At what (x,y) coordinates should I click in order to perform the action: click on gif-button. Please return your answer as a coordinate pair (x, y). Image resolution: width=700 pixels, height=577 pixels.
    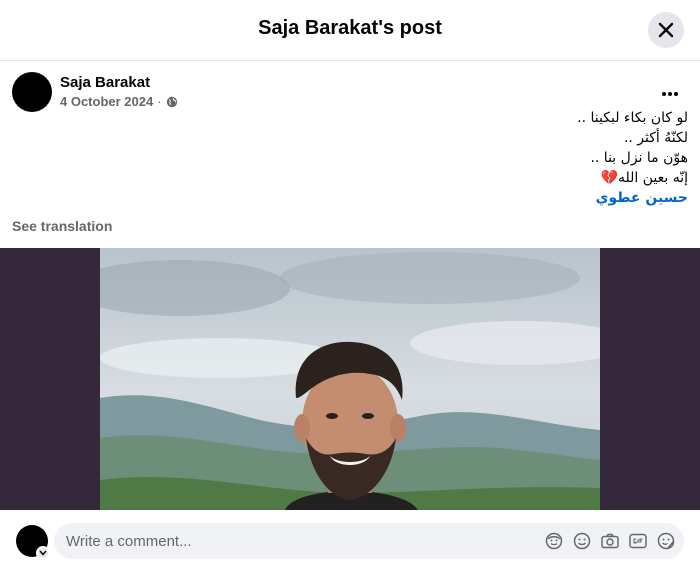
    Looking at the image, I should click on (638, 541).